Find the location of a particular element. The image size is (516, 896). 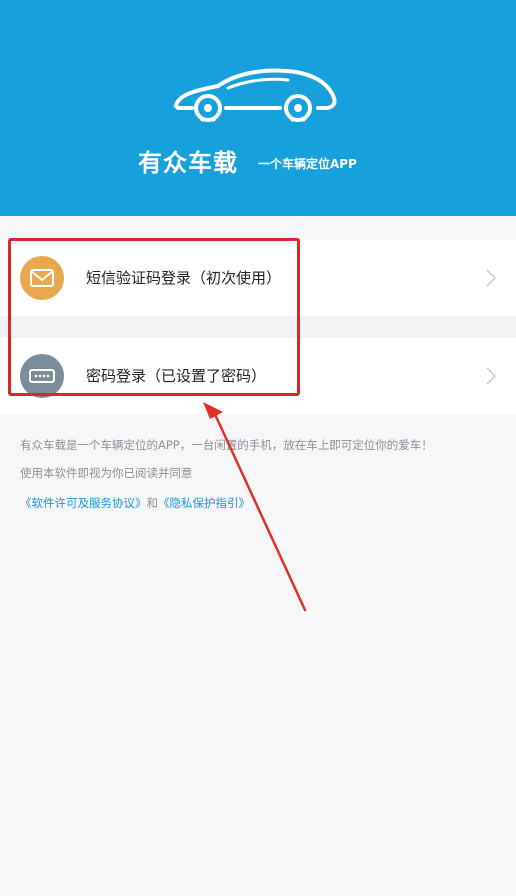

brand-slogan: 一个车辆定位APP is located at coordinates (307, 164).